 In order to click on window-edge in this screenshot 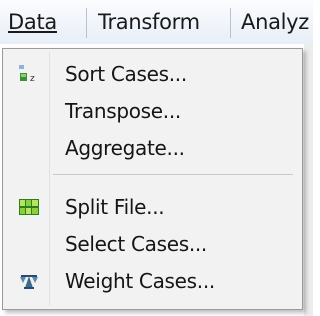, I will do `click(308, 180)`.